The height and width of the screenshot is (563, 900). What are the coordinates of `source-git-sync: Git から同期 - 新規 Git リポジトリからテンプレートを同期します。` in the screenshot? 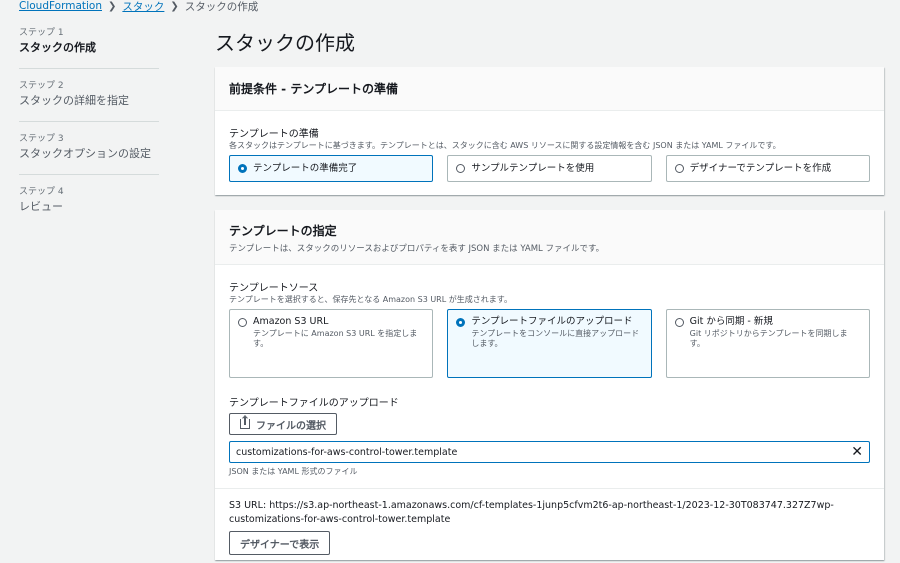 It's located at (767, 343).